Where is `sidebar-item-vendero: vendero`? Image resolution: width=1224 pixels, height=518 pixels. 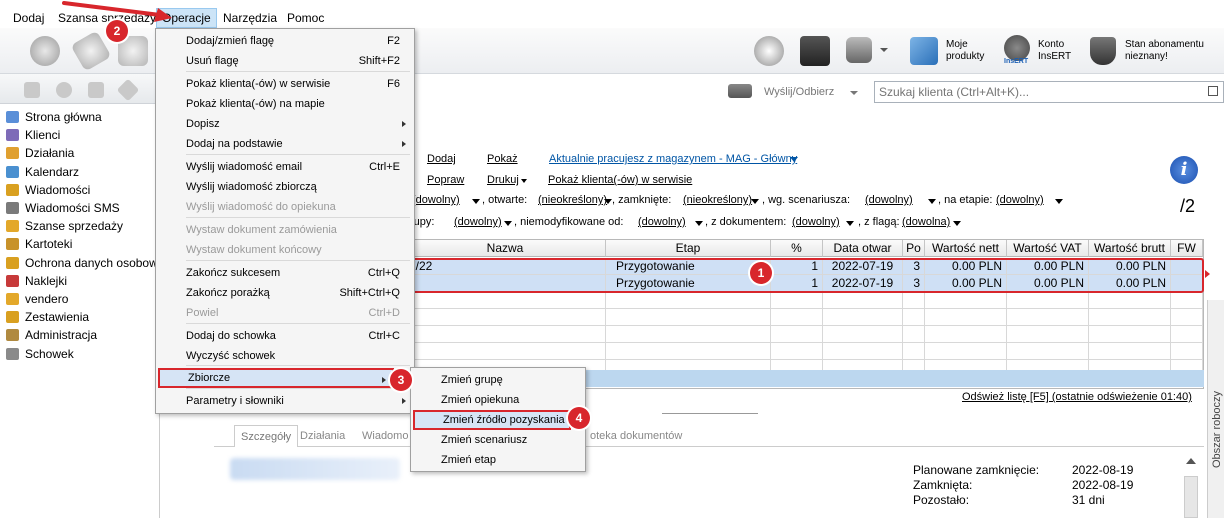 sidebar-item-vendero: vendero is located at coordinates (37, 299).